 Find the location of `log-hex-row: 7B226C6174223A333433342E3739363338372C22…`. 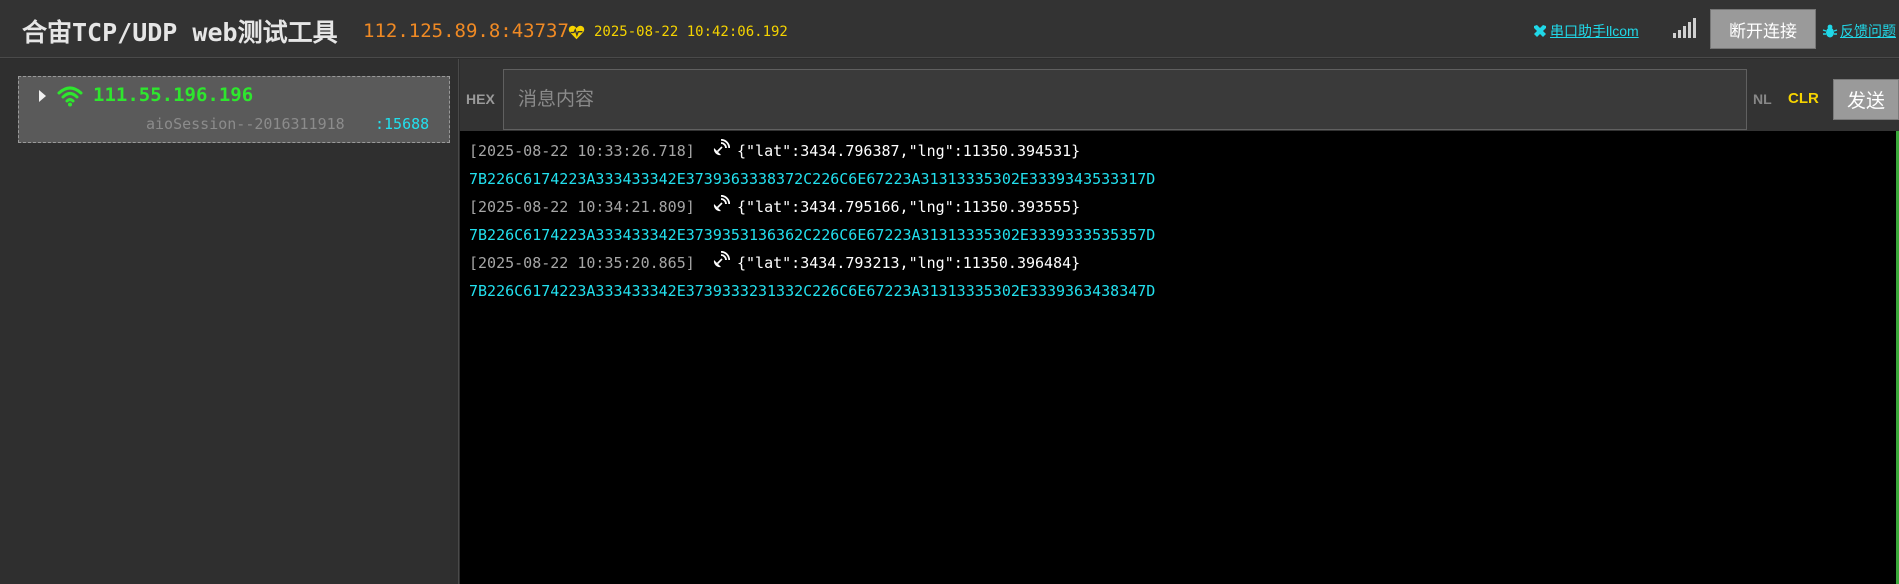

log-hex-row: 7B226C6174223A333433342E3739363338372C22… is located at coordinates (1178, 184).